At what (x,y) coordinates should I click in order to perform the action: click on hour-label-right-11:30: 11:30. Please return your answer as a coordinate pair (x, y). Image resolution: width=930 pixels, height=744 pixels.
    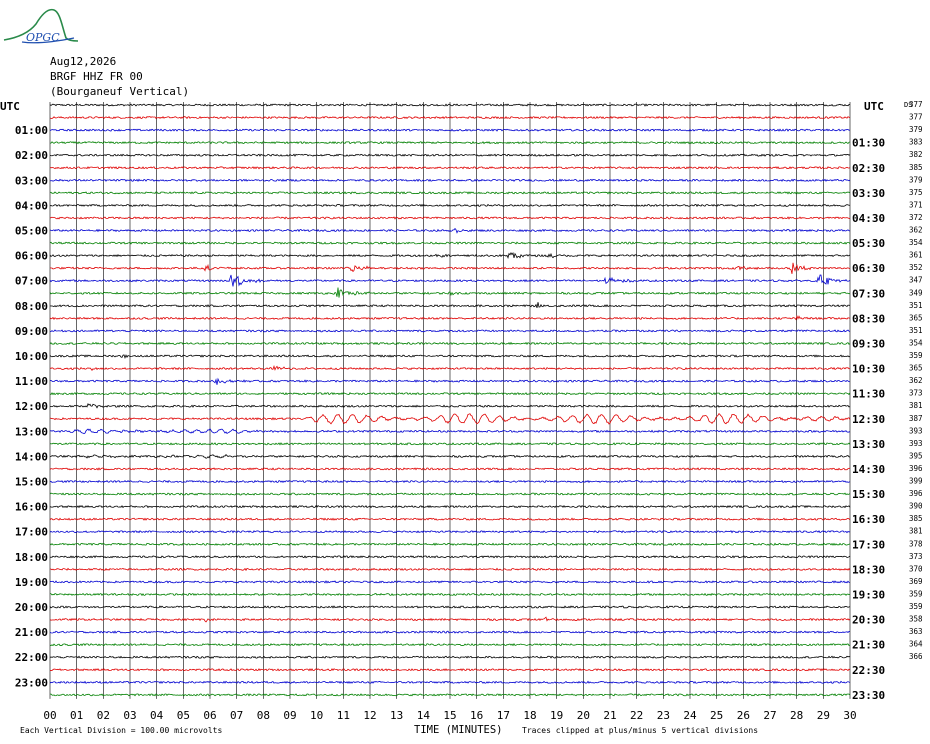
    Looking at the image, I should click on (868, 394).